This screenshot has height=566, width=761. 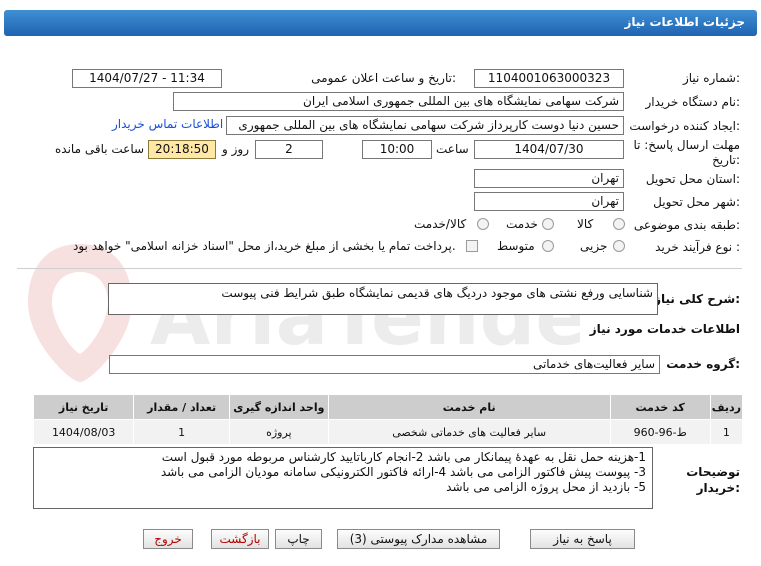 I want to click on need-number-field: 1104001063000323, so click(x=549, y=78).